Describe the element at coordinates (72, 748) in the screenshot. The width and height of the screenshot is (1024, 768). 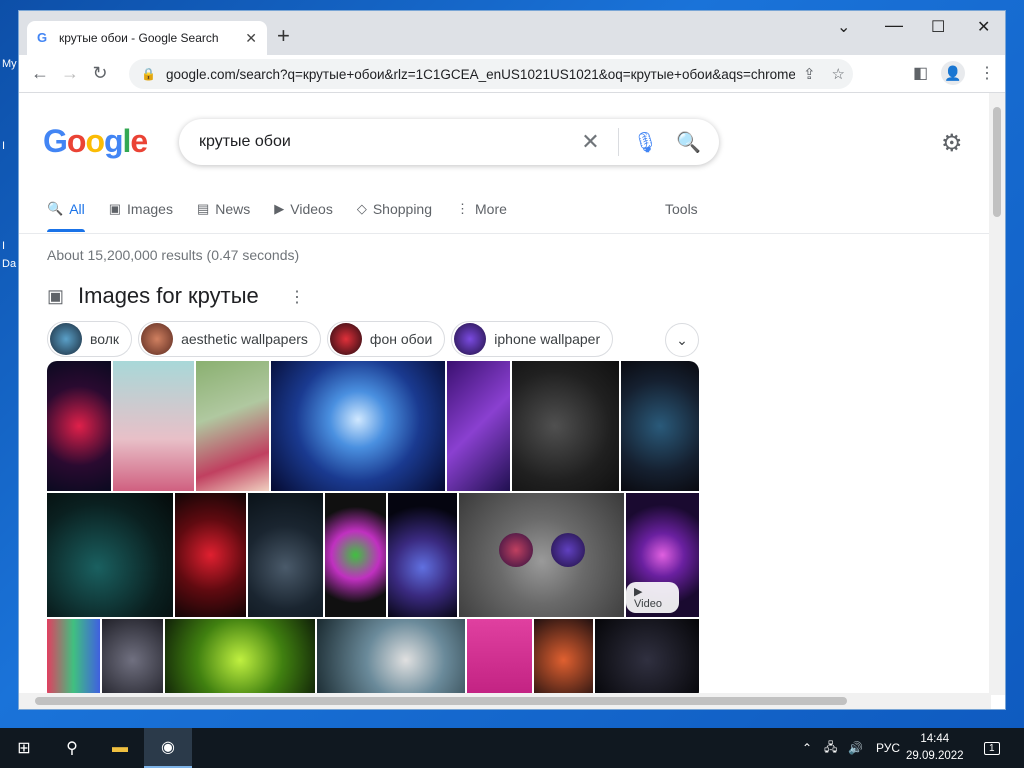
I see `search-icon: ⚲` at that location.